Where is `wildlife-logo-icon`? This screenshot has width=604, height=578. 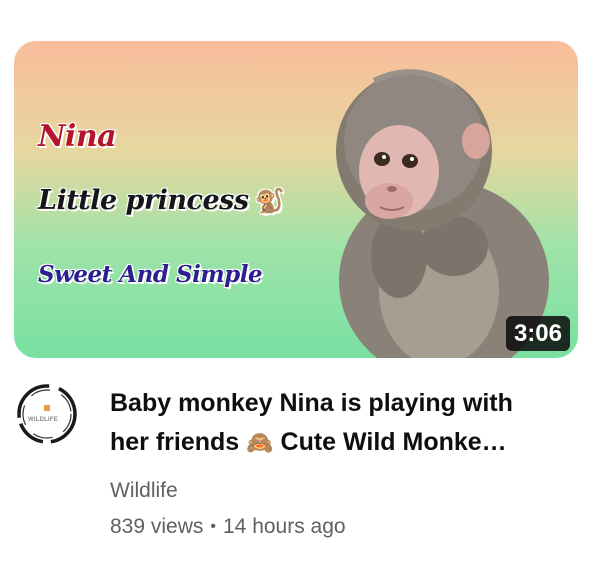
wildlife-logo-icon is located at coordinates (47, 414).